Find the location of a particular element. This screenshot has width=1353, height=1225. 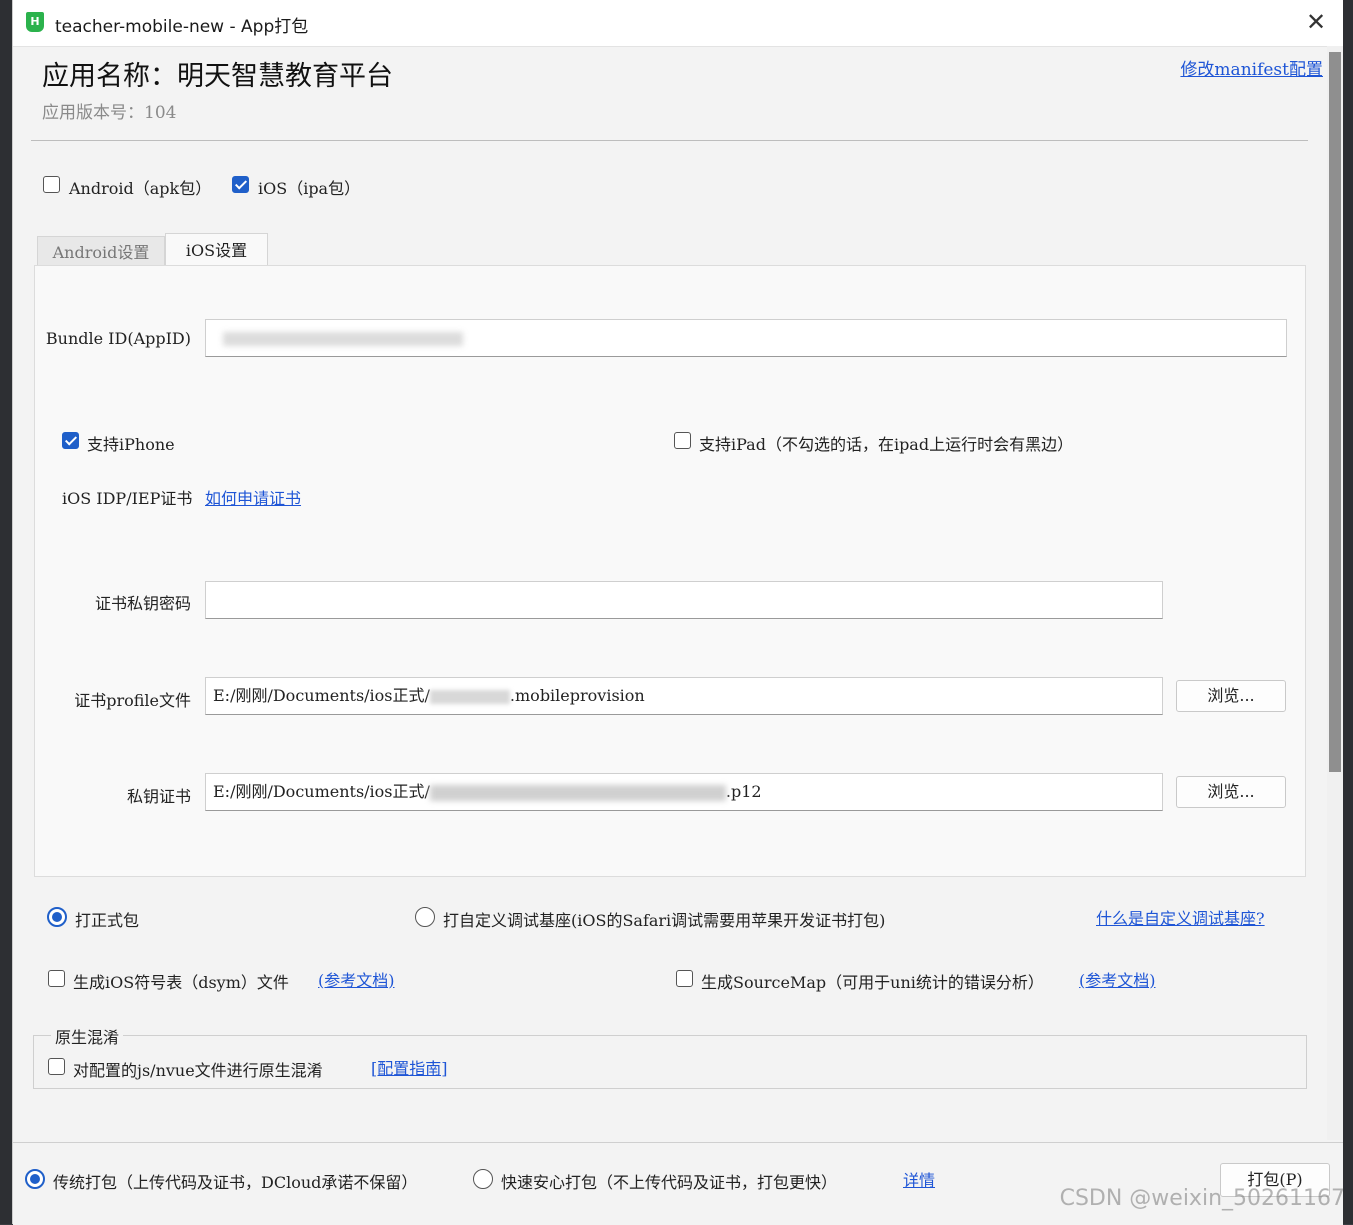

ios-checkbox is located at coordinates (240, 184).